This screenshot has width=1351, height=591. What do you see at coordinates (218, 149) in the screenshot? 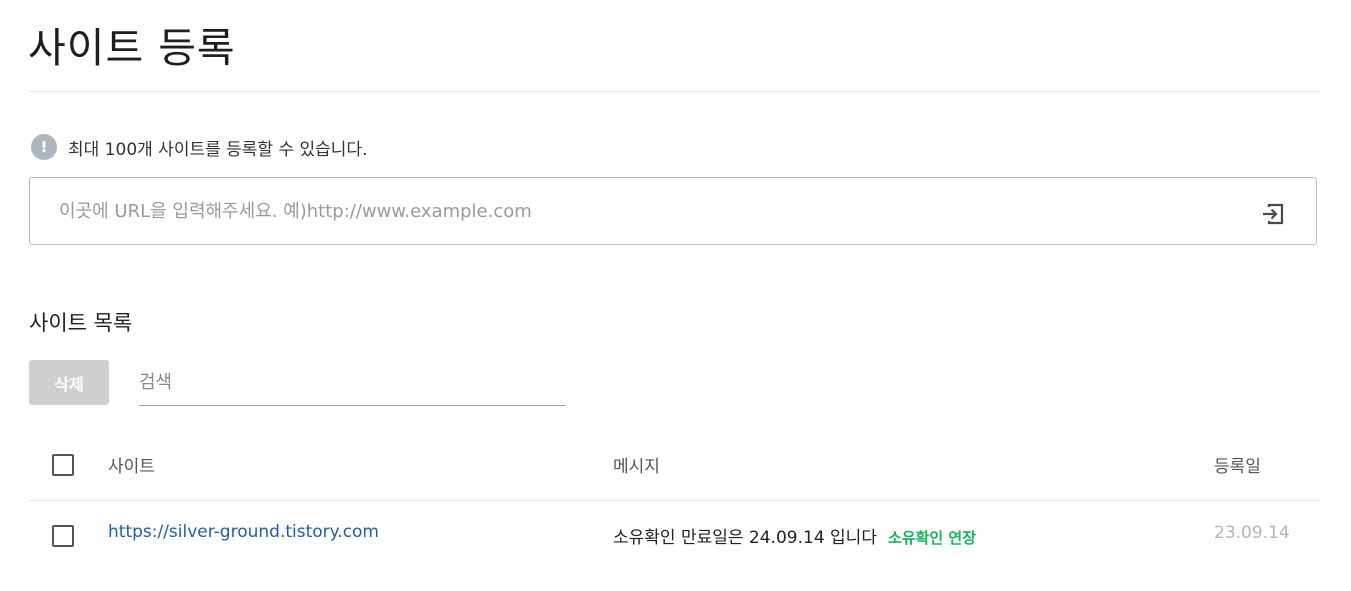
I see `notice-text: 최대 100개 사이트를 등록할 수 있습니다.` at bounding box center [218, 149].